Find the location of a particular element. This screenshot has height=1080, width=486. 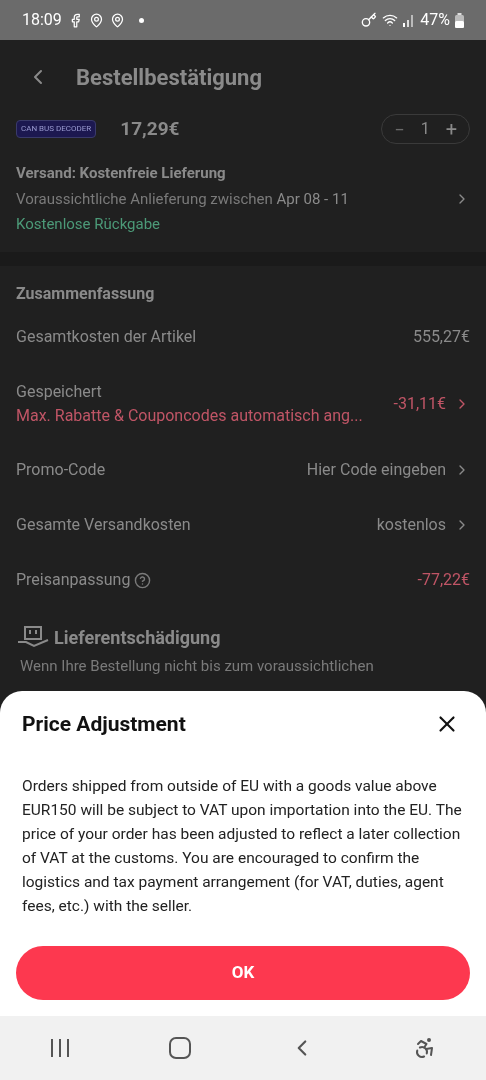

row-label: Gesamtkosten der Artikel is located at coordinates (106, 337).